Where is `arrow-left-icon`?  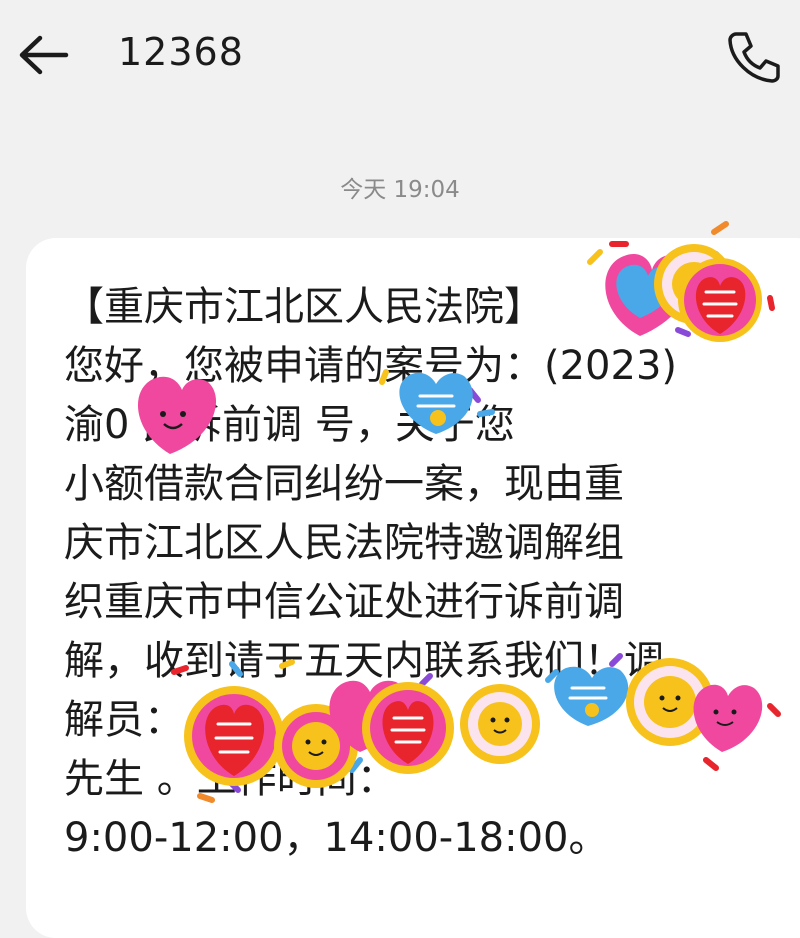
arrow-left-icon is located at coordinates (44, 55).